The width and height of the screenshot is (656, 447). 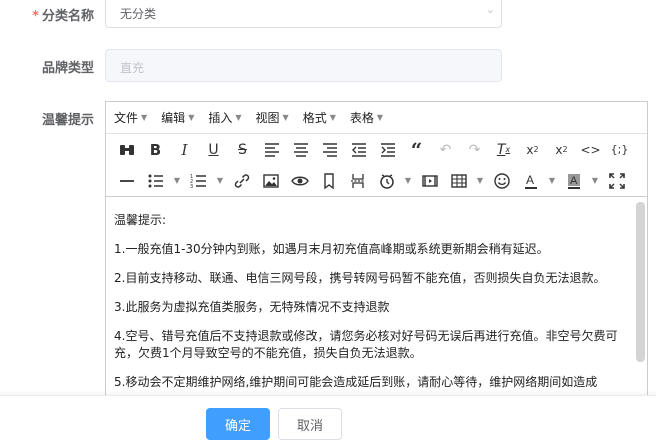 I want to click on svg-text: 3, so click(x=191, y=187).